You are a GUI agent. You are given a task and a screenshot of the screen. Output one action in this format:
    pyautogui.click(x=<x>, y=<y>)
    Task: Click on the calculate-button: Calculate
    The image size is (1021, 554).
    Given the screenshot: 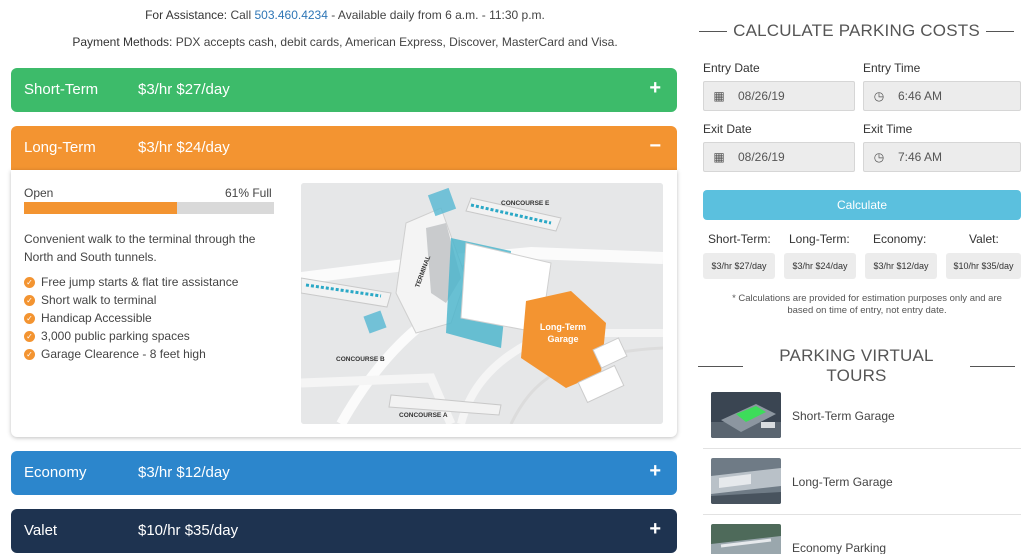 What is the action you would take?
    pyautogui.click(x=862, y=205)
    